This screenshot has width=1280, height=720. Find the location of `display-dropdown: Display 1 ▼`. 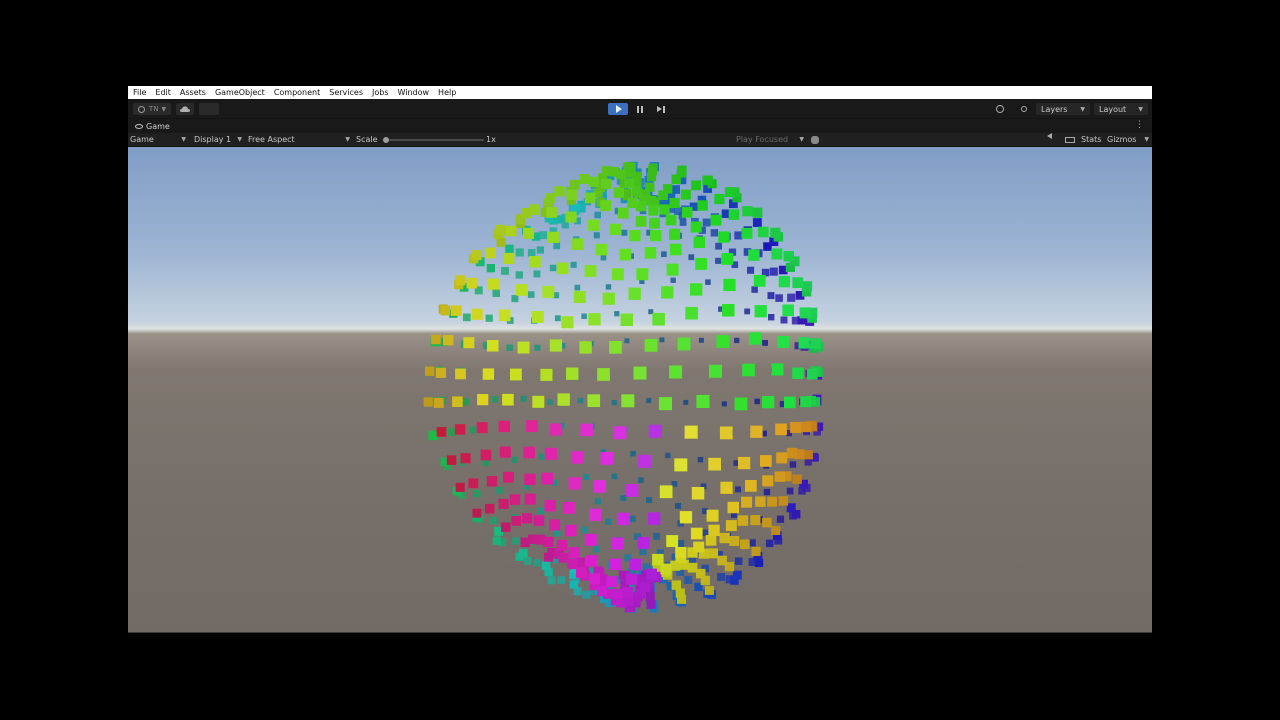

display-dropdown: Display 1 ▼ is located at coordinates (218, 139).